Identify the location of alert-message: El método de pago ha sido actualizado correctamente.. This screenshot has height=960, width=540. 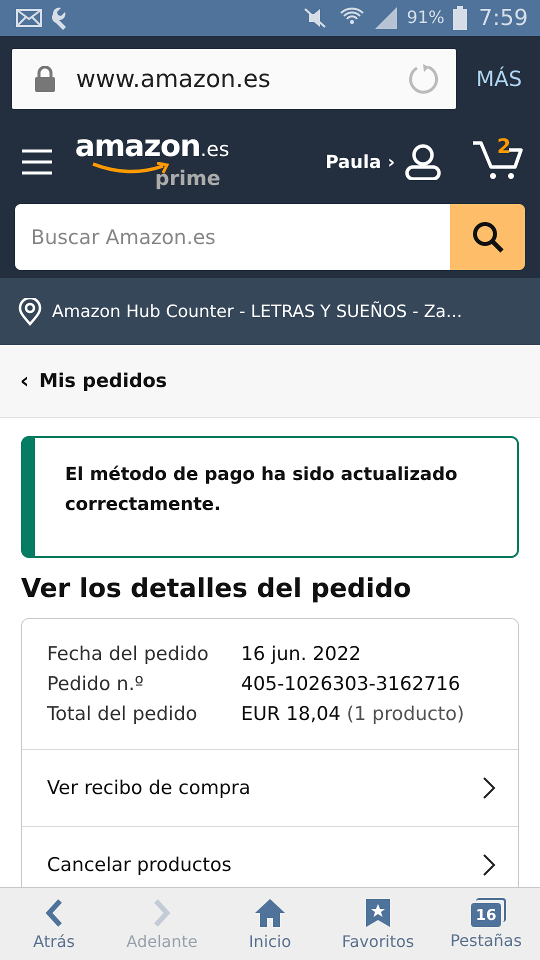
(261, 489).